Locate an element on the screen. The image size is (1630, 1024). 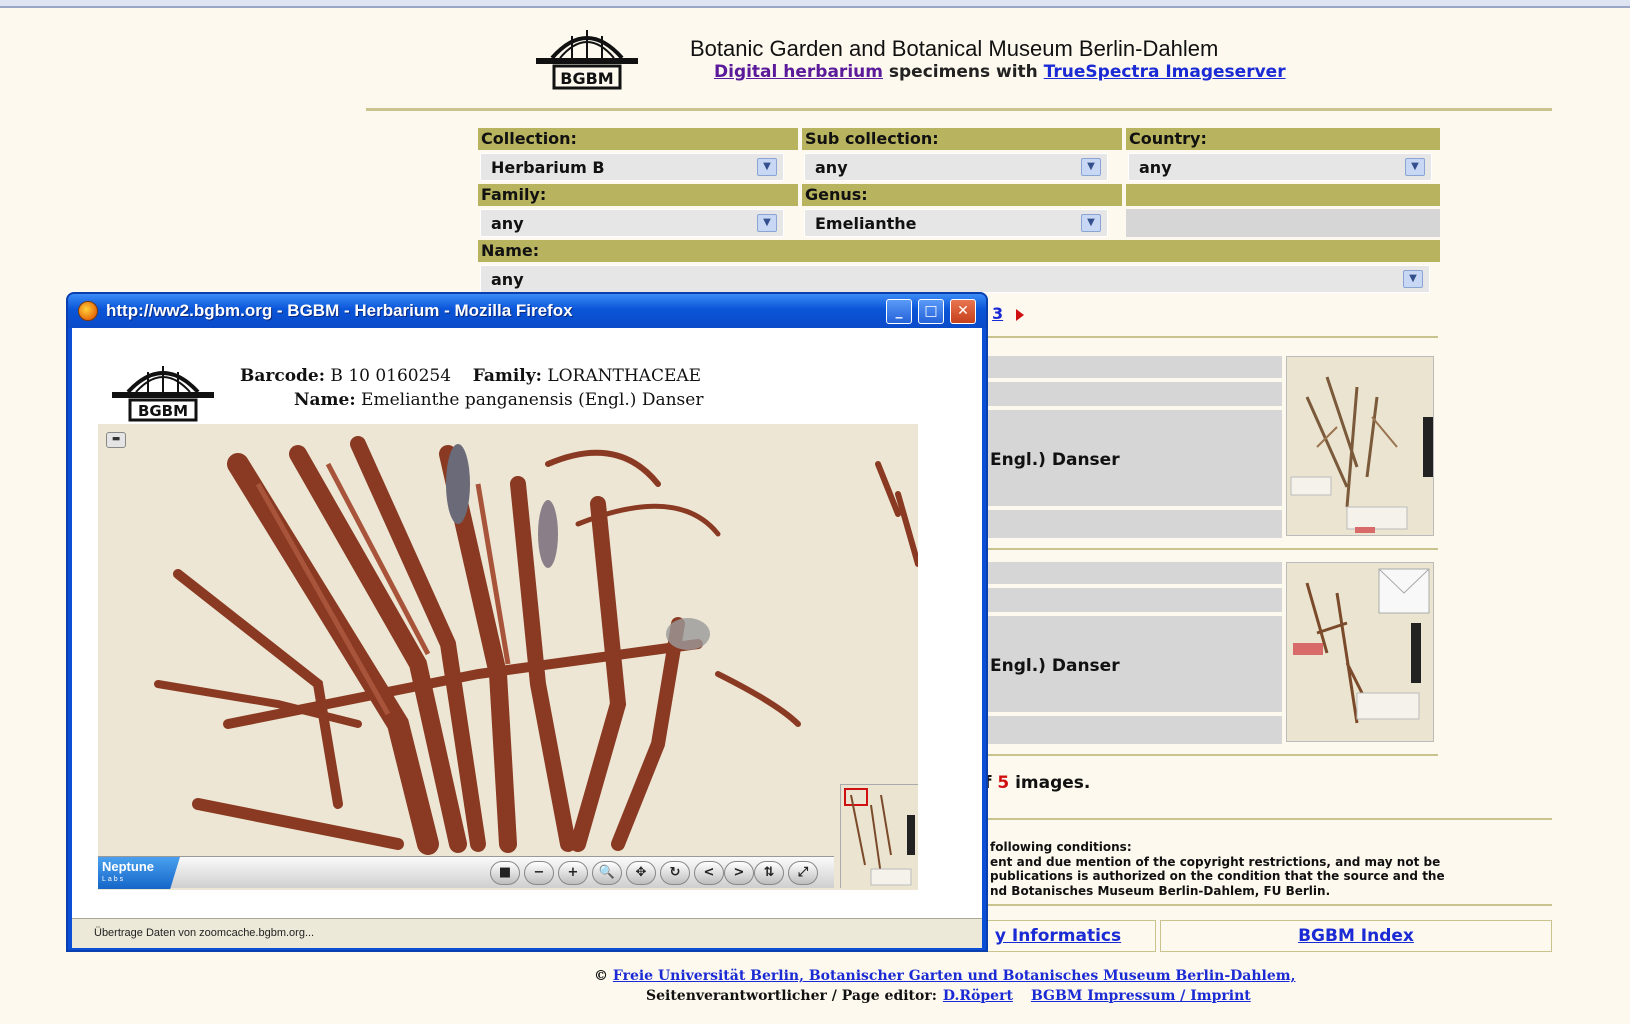
result-1-name: Engl.) Danser is located at coordinates (1055, 460).